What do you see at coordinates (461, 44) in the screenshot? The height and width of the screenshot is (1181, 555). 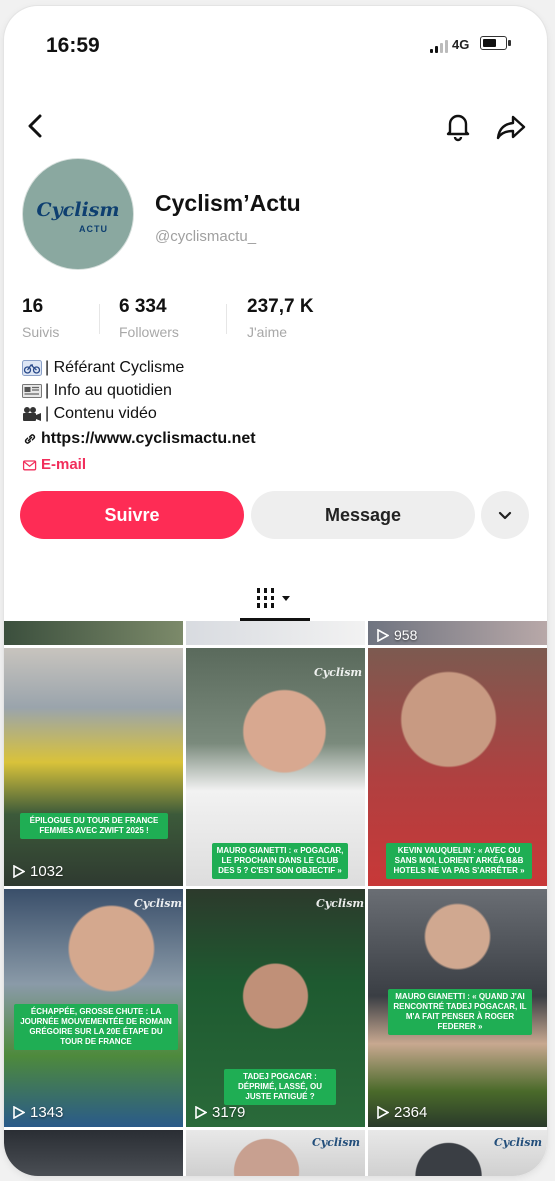 I see `network-type: 4G` at bounding box center [461, 44].